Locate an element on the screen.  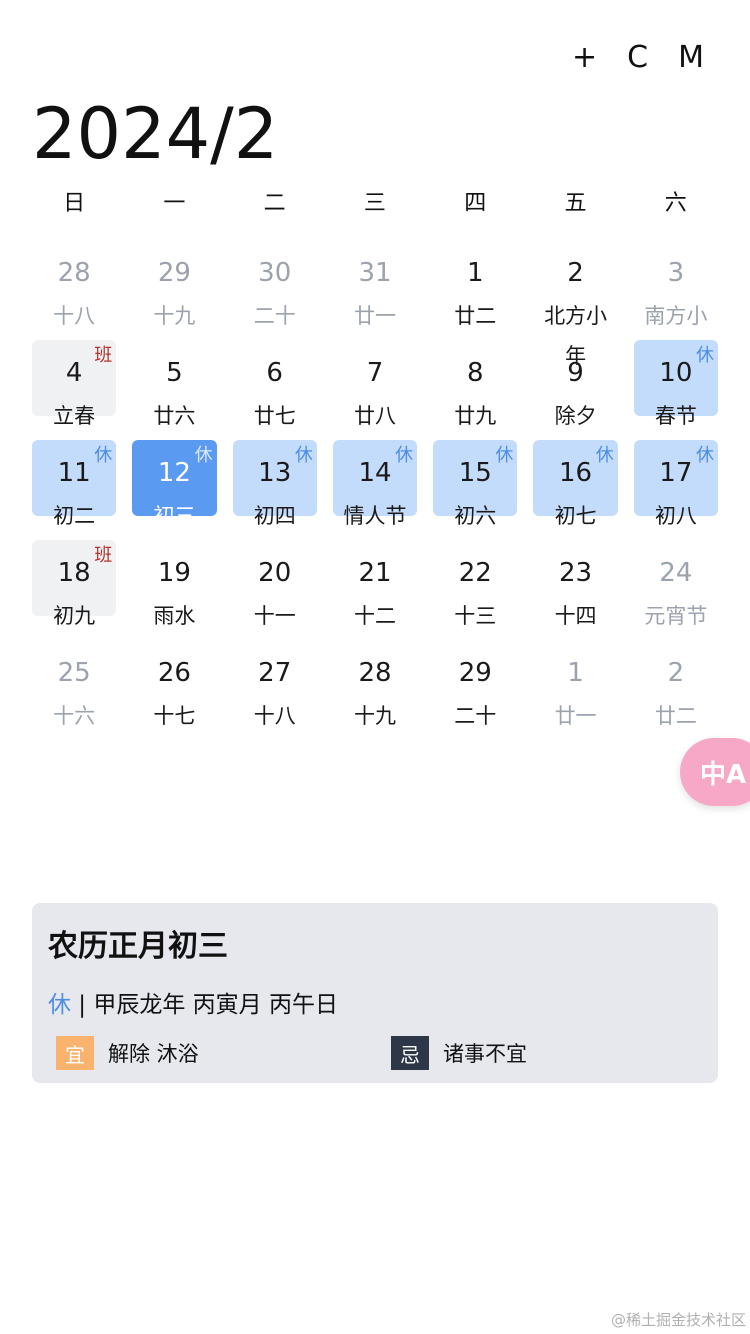
day-cell: 2 北方小年 is located at coordinates (575, 300).